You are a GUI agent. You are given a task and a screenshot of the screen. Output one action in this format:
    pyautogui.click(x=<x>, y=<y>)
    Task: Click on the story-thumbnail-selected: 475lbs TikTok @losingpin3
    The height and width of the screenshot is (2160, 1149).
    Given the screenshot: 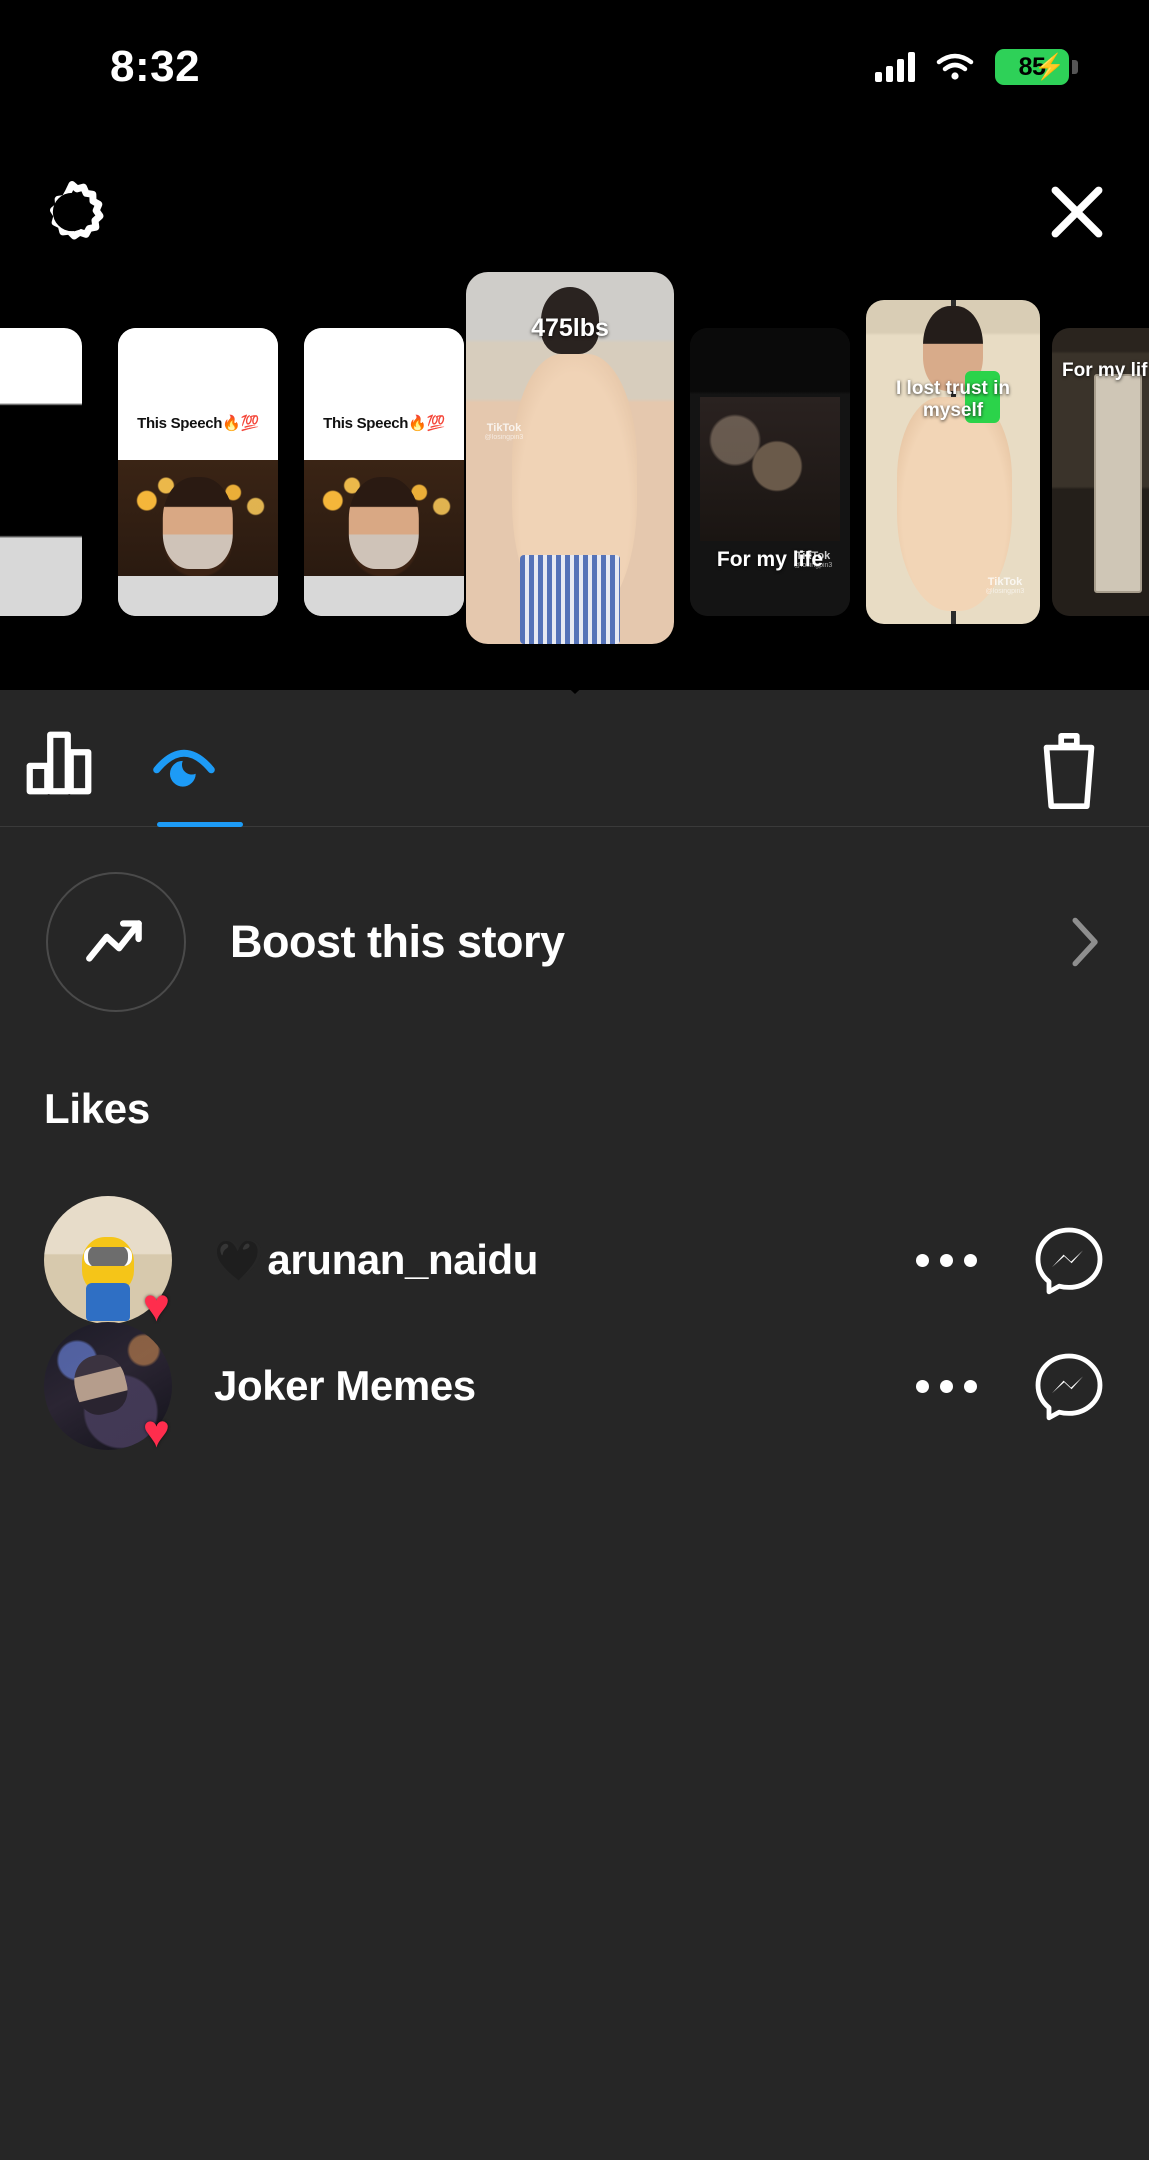 What is the action you would take?
    pyautogui.click(x=570, y=458)
    